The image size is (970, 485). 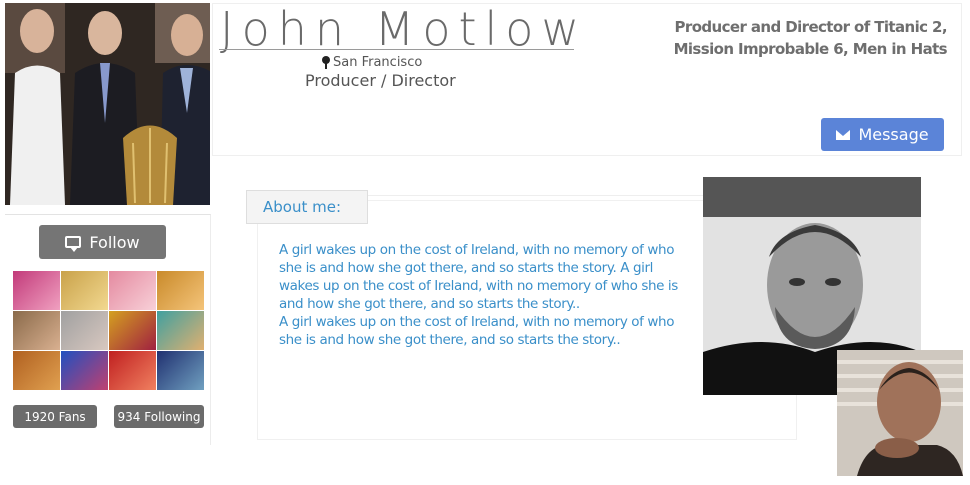 What do you see at coordinates (396, 49) in the screenshot?
I see `name-divider` at bounding box center [396, 49].